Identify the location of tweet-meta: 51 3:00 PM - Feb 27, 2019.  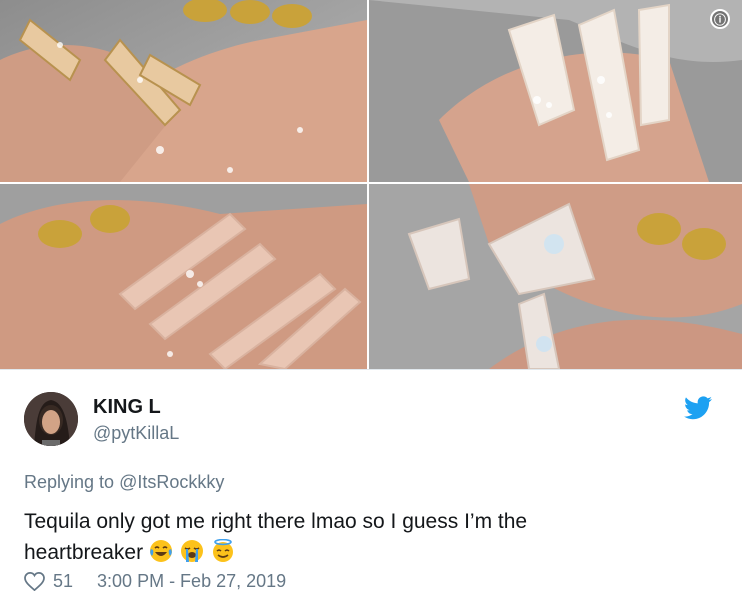
(155, 581).